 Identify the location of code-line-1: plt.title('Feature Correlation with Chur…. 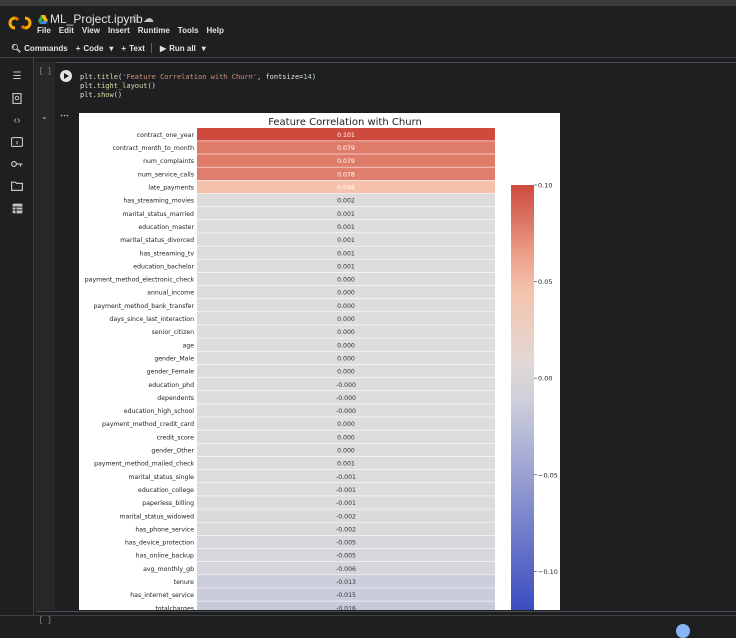
(198, 77).